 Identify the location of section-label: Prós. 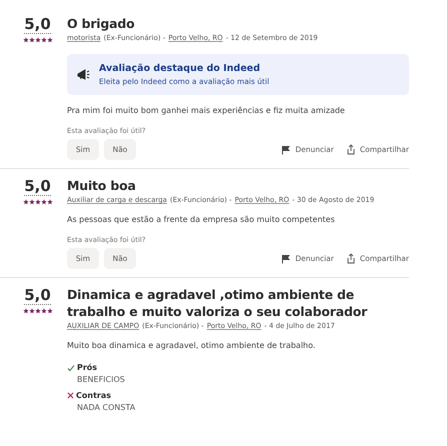
(87, 367).